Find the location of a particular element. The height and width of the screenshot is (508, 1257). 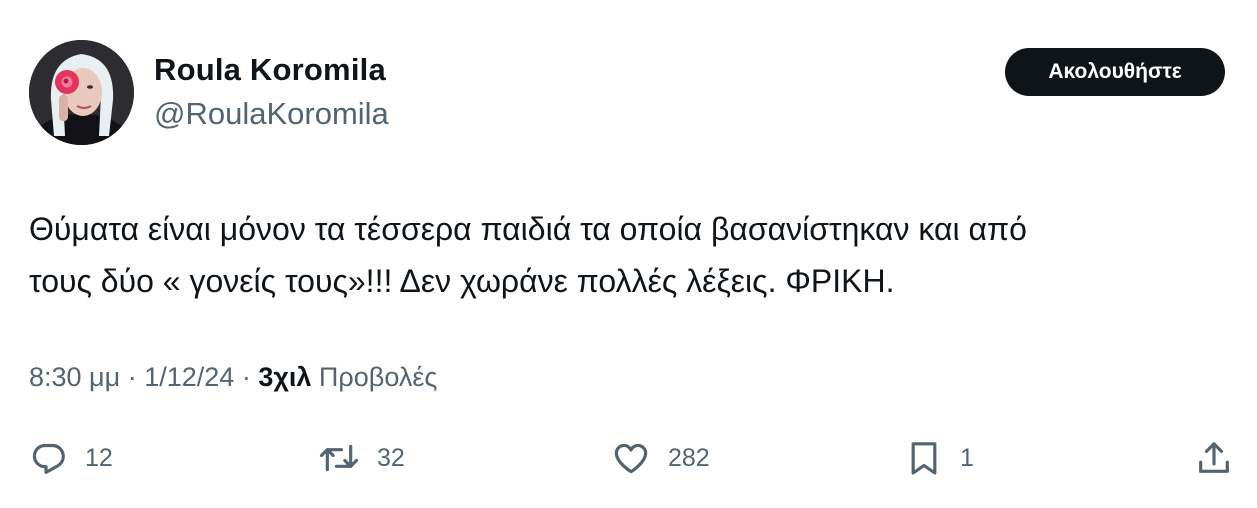

avatar is located at coordinates (81, 92).